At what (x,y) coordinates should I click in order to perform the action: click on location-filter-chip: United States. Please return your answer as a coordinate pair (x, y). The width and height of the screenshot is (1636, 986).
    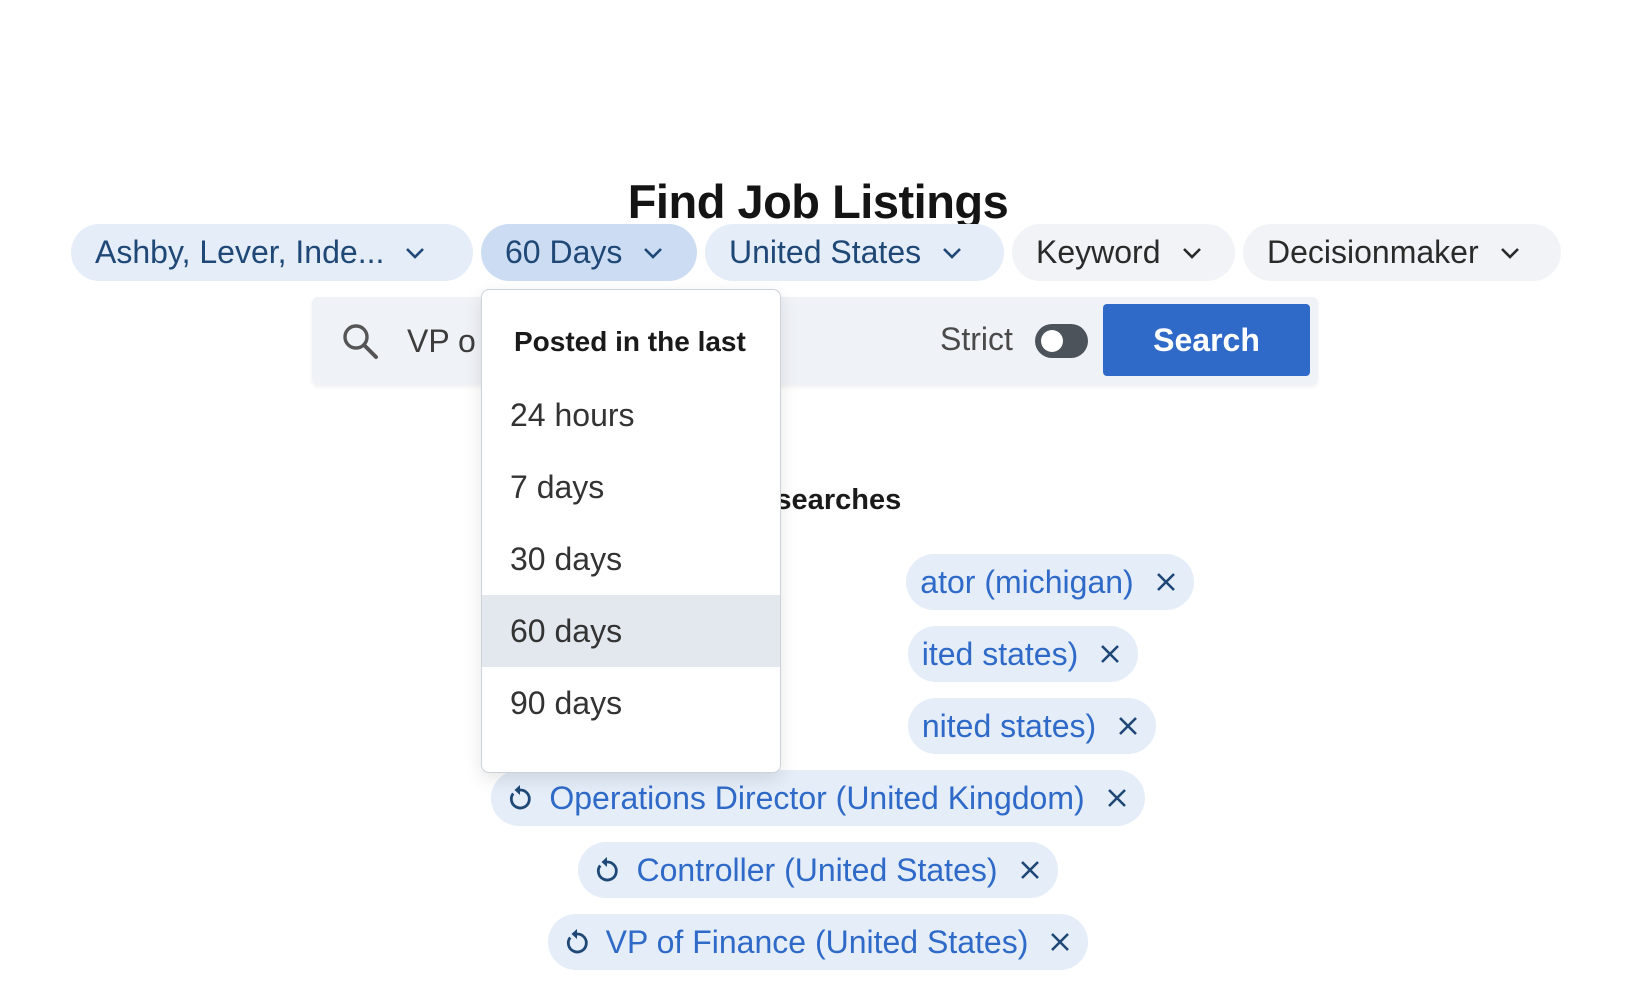
    Looking at the image, I should click on (854, 252).